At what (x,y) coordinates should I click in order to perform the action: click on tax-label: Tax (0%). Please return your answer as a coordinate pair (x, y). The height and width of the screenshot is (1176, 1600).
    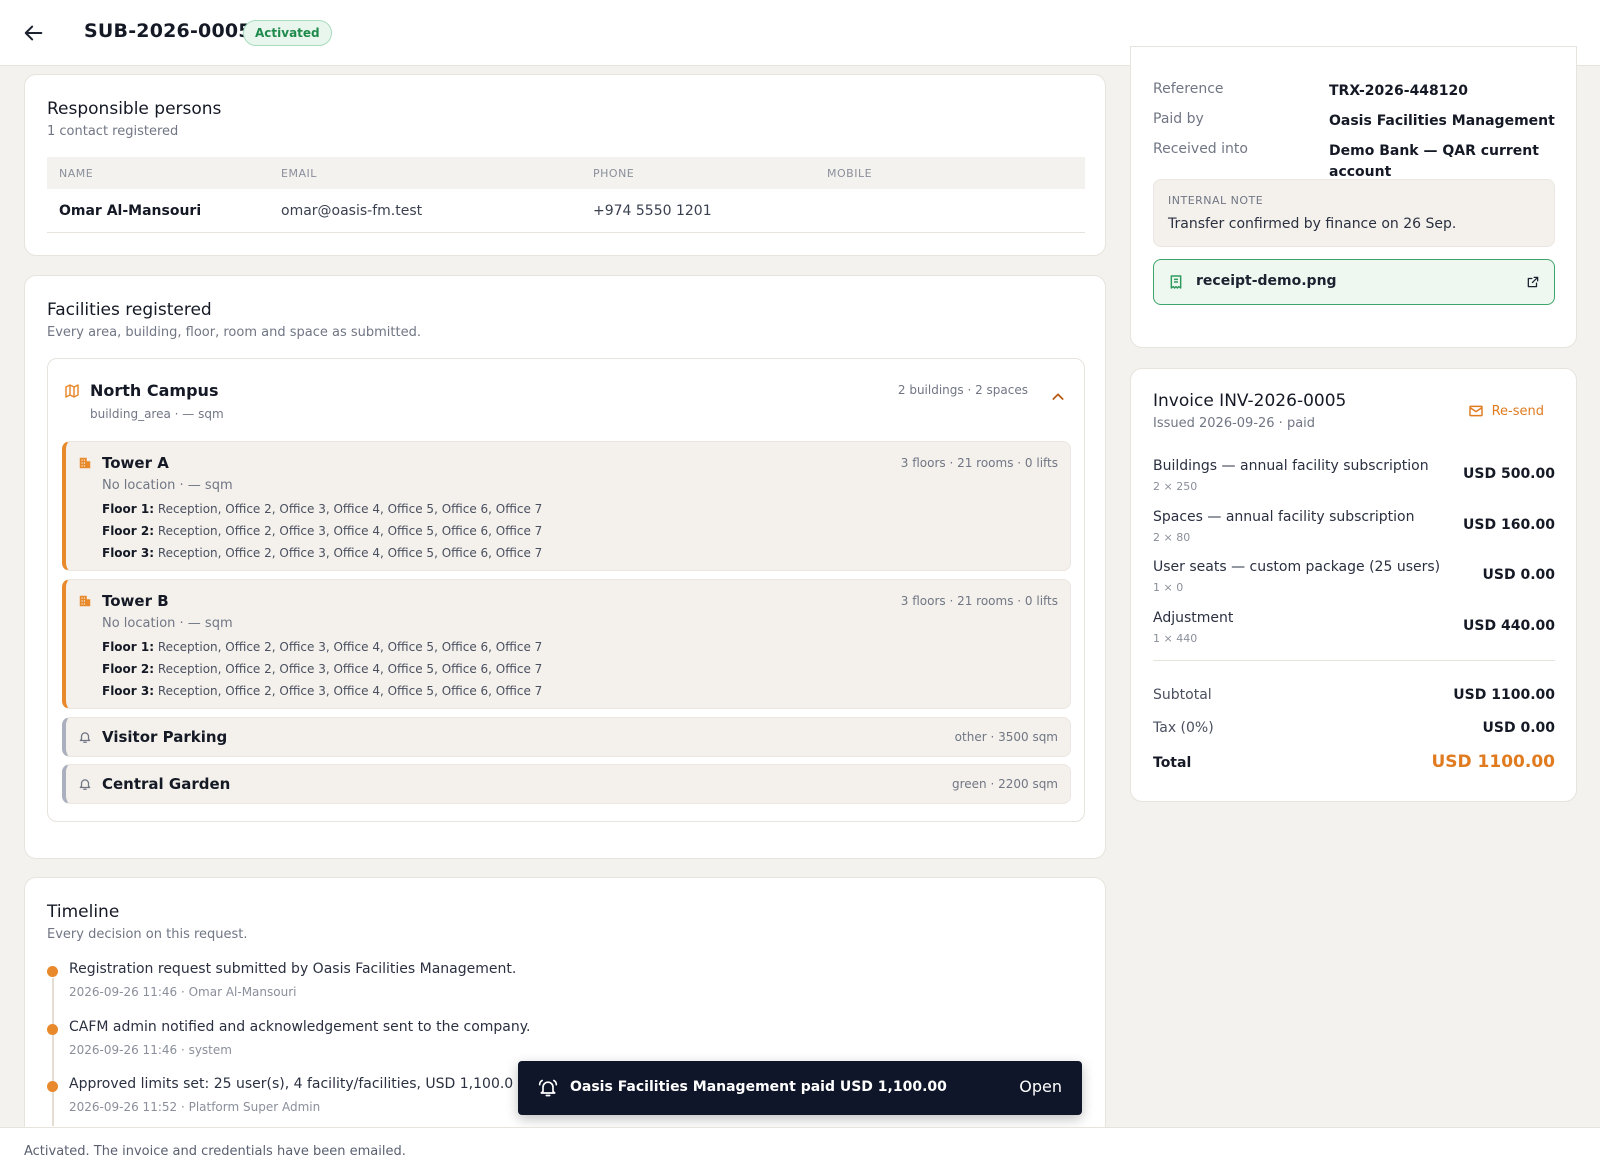
    Looking at the image, I should click on (1183, 728).